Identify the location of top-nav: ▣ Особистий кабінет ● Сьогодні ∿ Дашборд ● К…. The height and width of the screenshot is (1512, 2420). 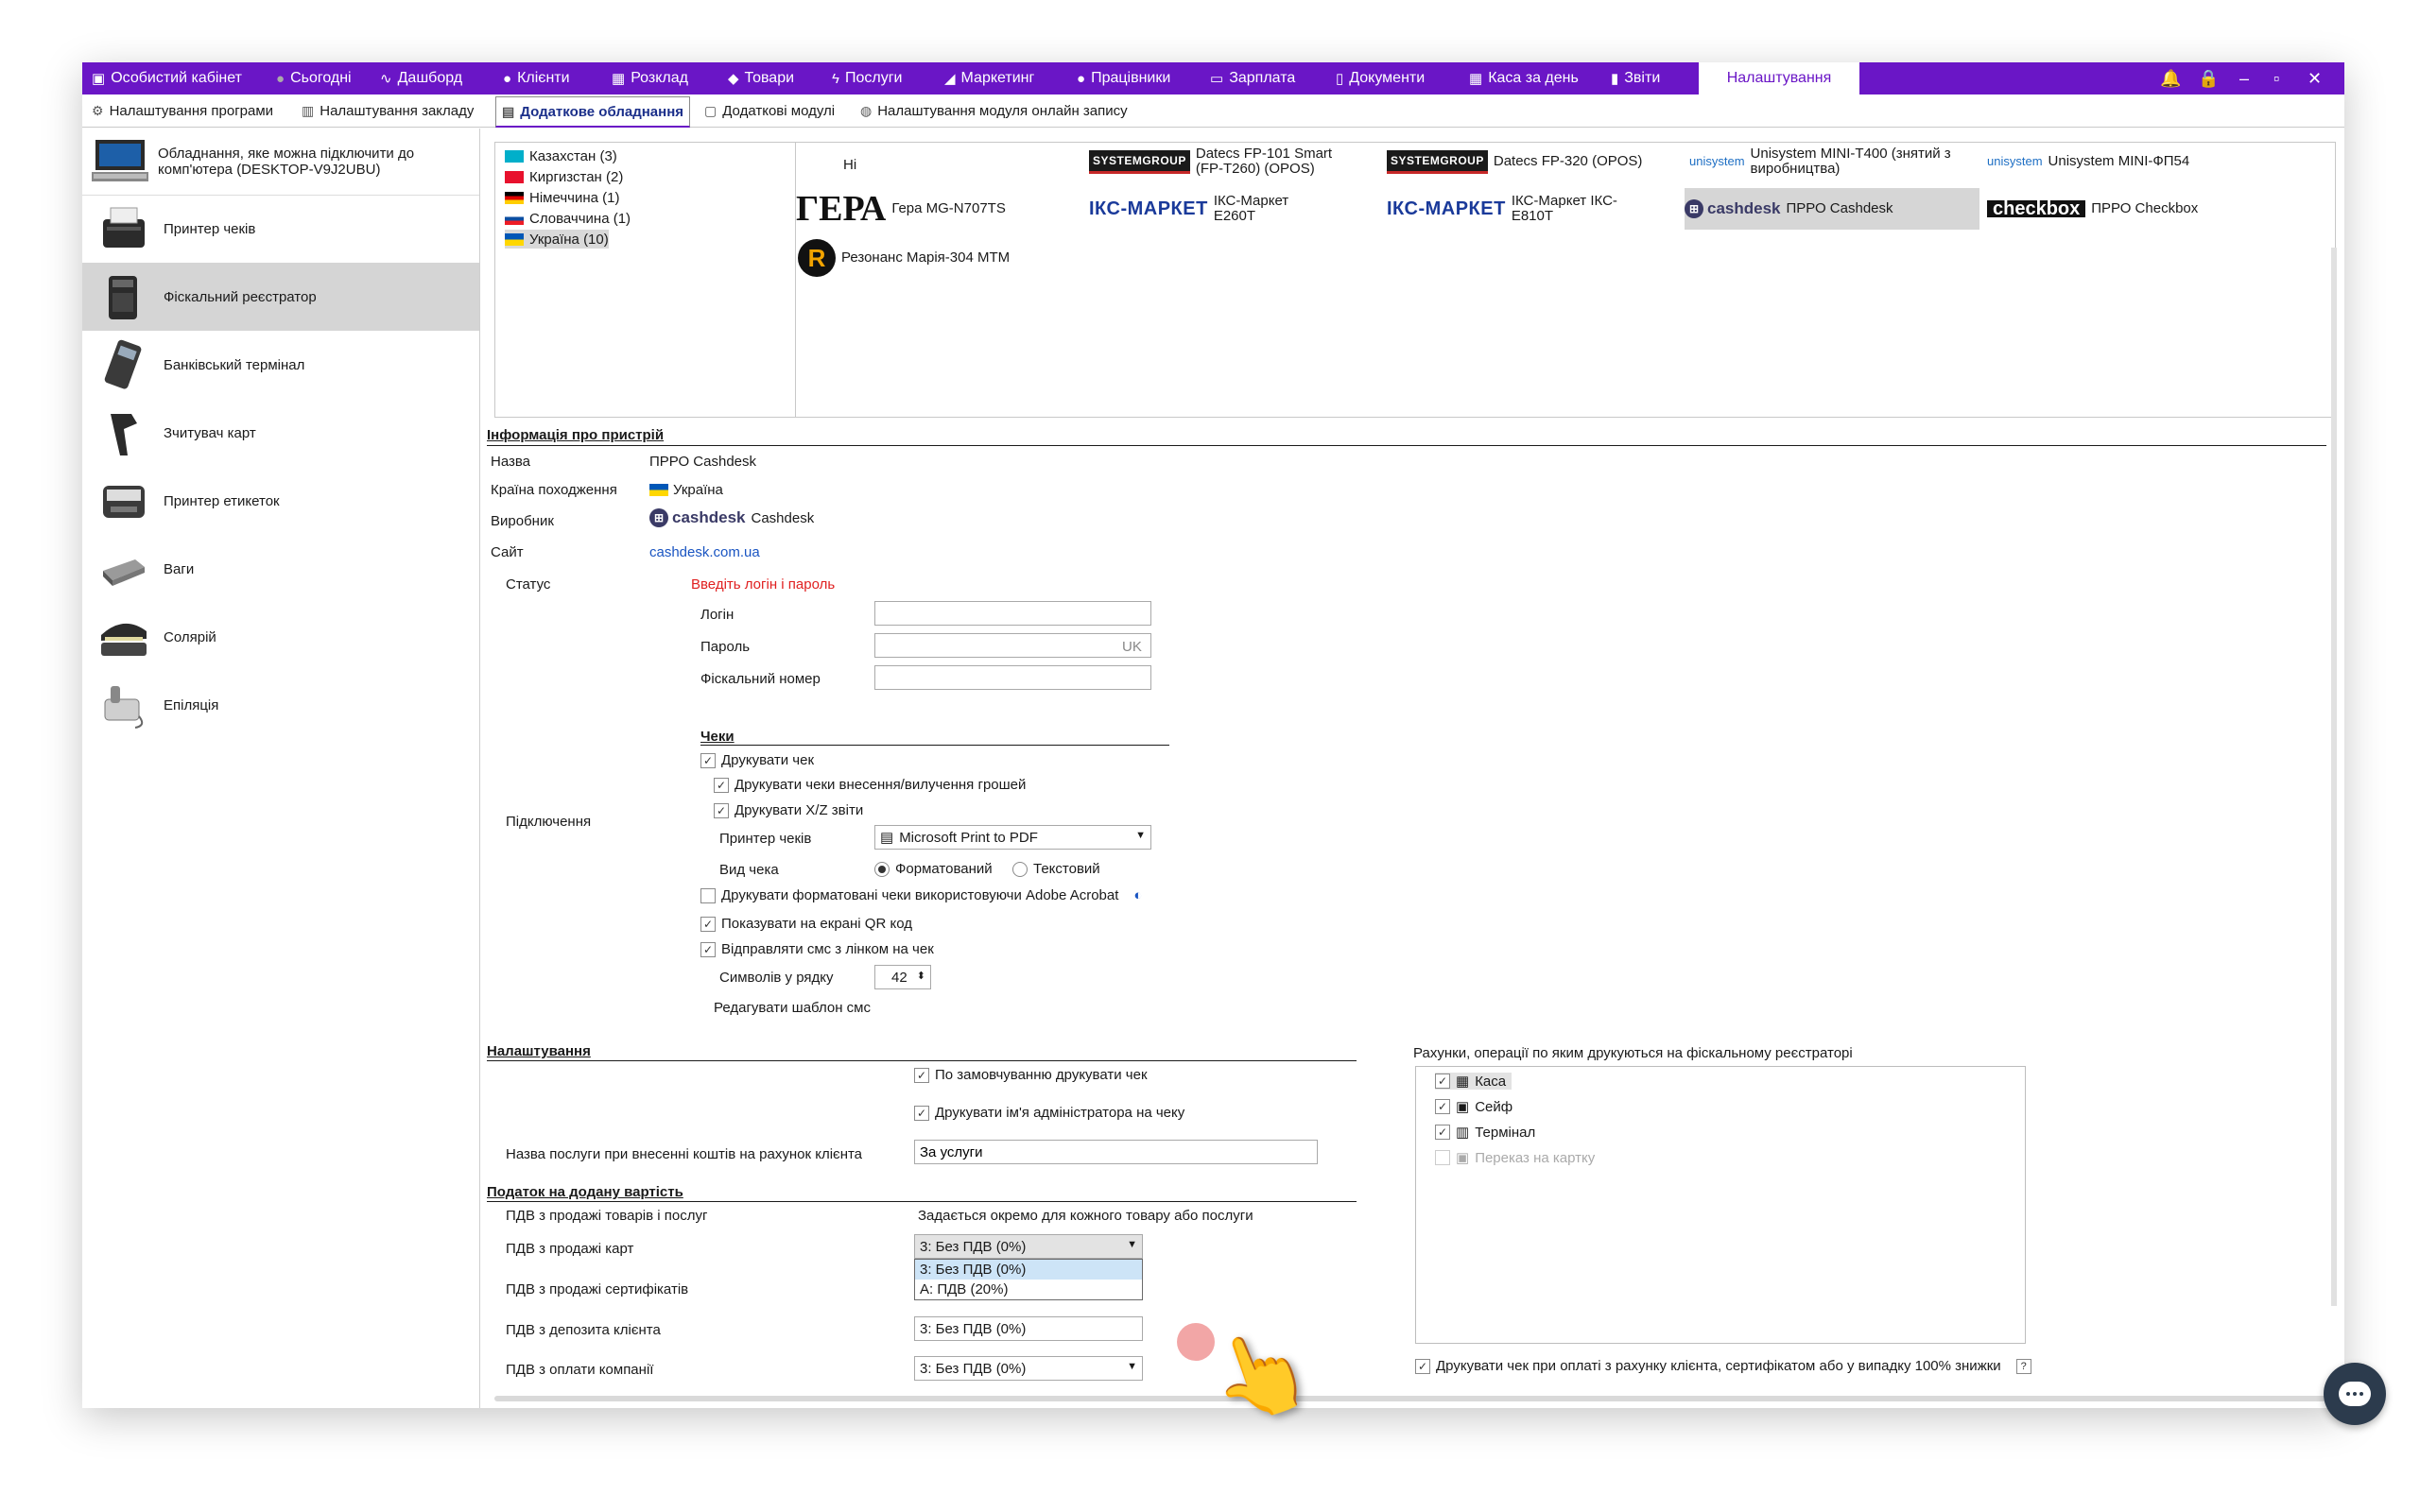
(1213, 78).